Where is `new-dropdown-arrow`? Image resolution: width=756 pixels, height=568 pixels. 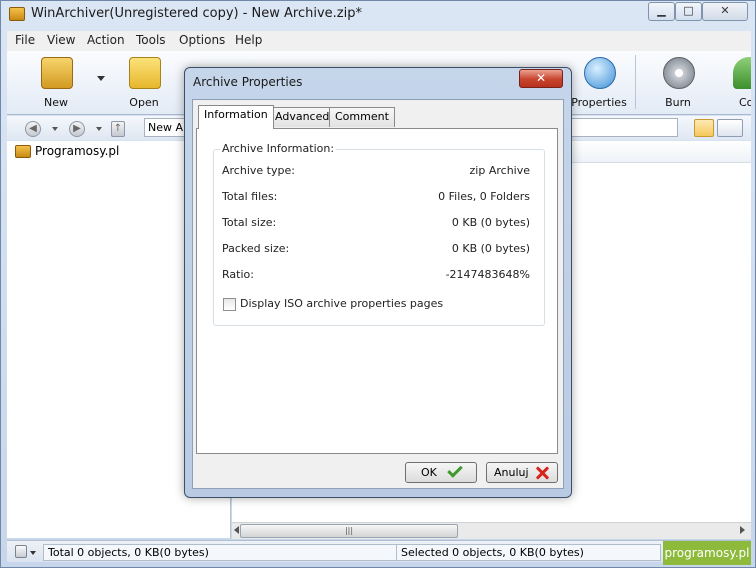 new-dropdown-arrow is located at coordinates (101, 78).